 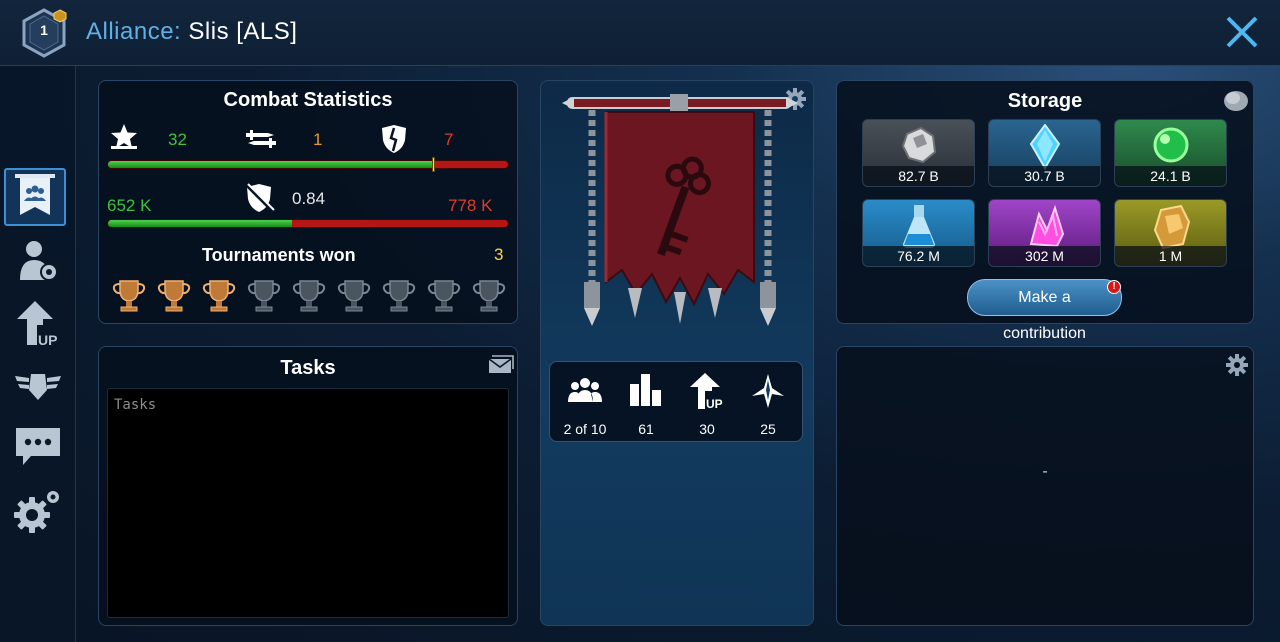 What do you see at coordinates (1045, 486) in the screenshot?
I see `alliance-info-panel: -` at bounding box center [1045, 486].